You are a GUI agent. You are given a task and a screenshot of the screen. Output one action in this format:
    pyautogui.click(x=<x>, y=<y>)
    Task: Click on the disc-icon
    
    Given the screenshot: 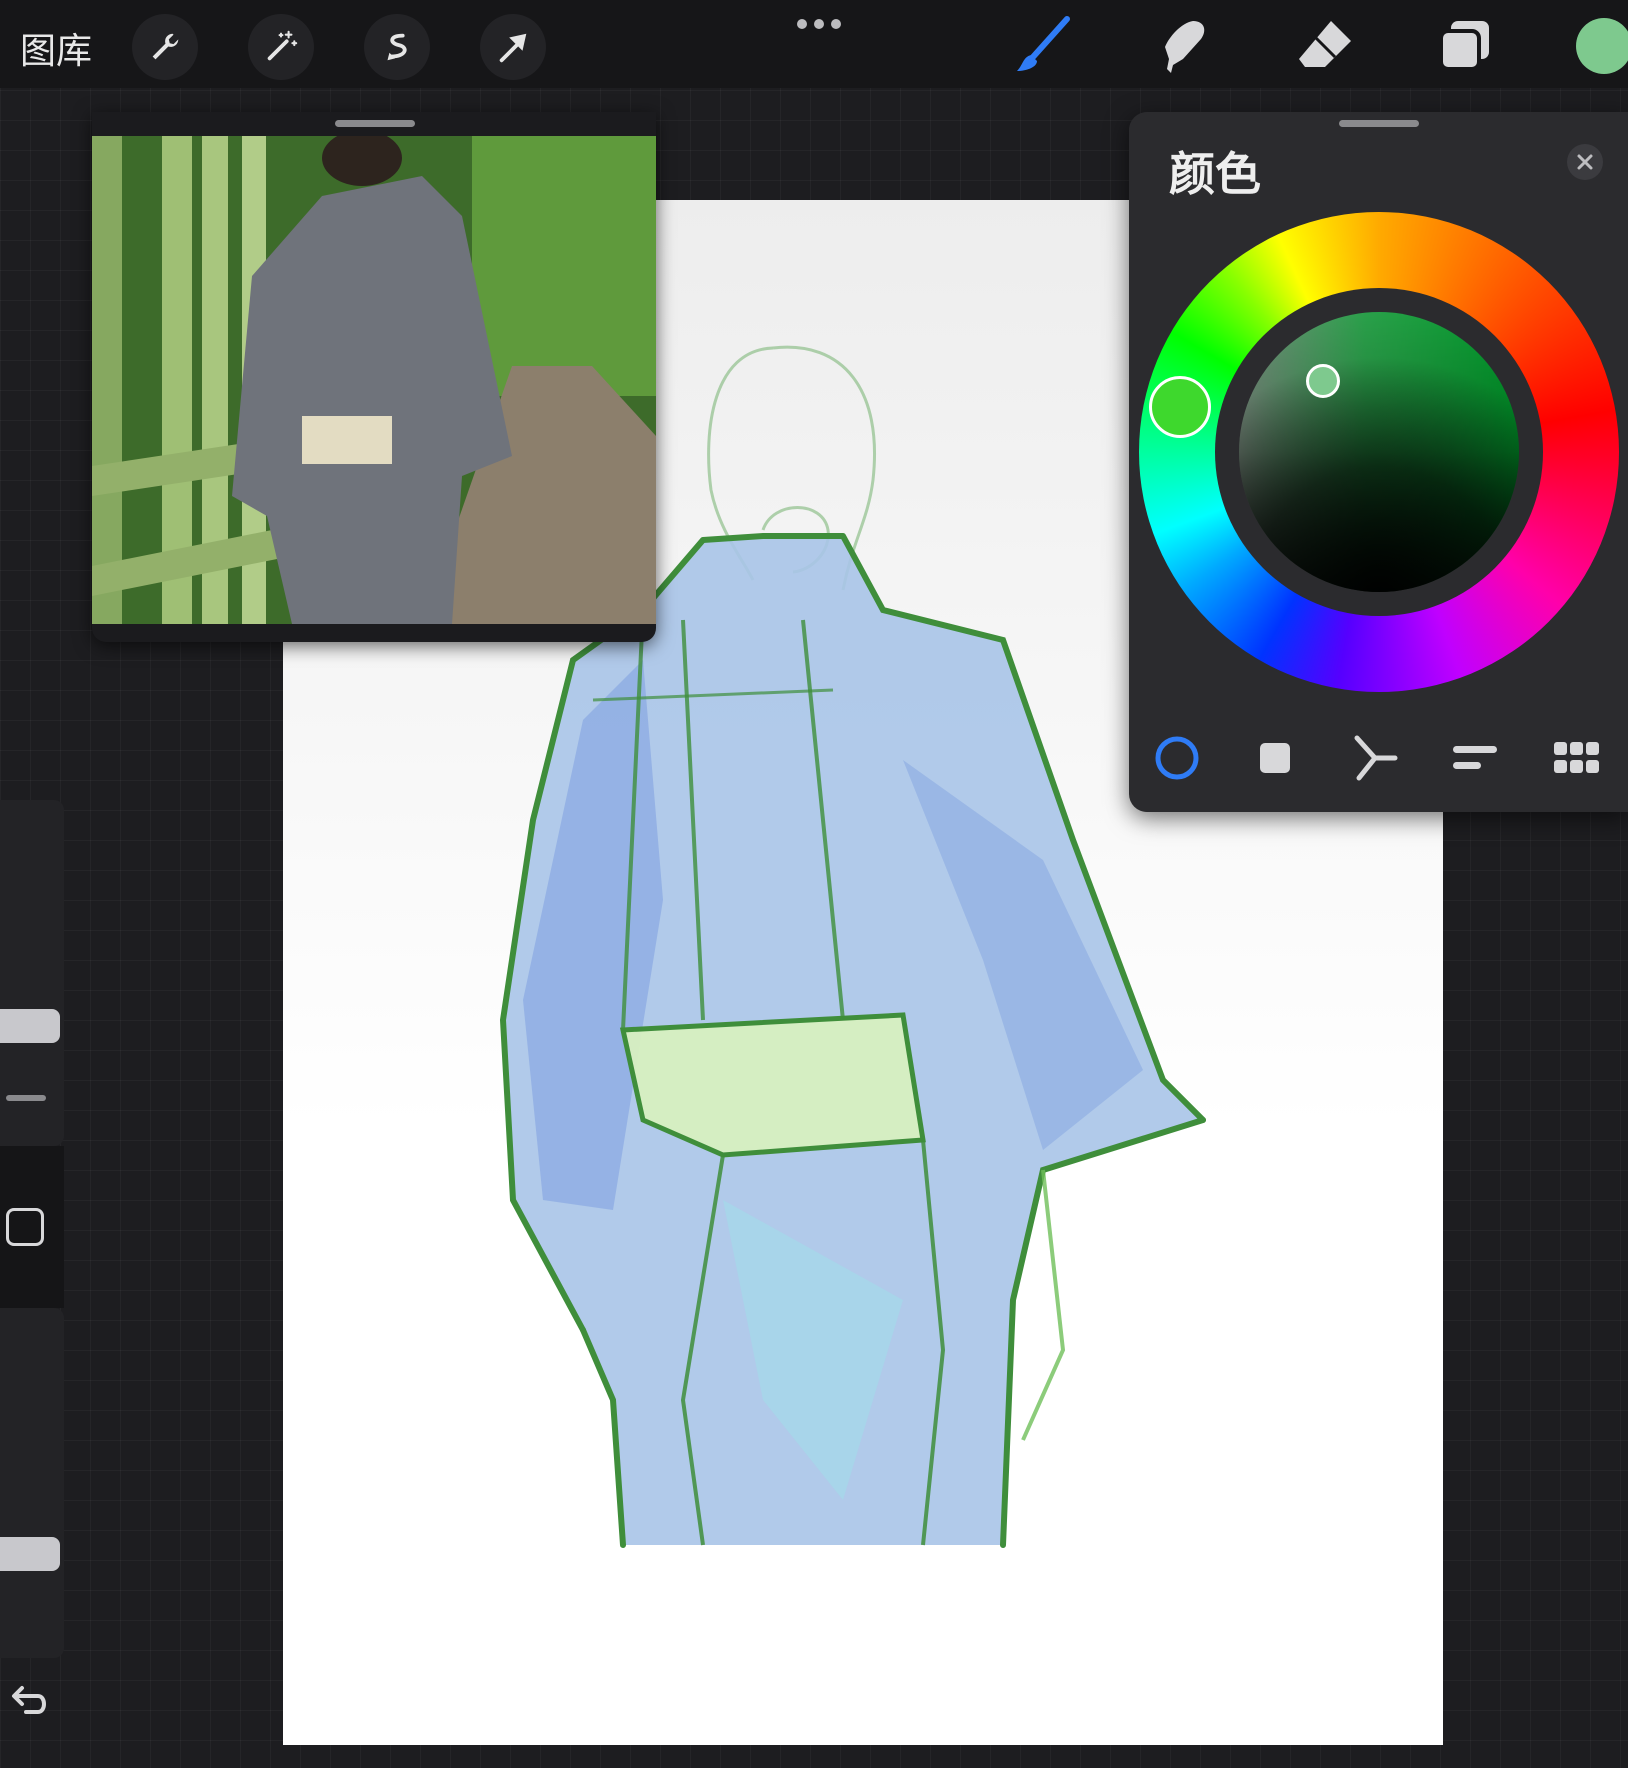 What is the action you would take?
    pyautogui.click(x=1177, y=758)
    